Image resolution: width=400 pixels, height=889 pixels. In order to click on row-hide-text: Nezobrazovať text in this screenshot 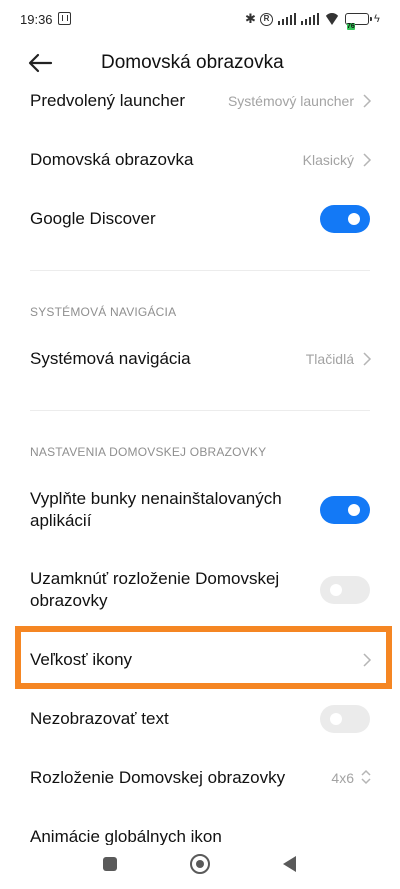, I will do `click(200, 719)`.